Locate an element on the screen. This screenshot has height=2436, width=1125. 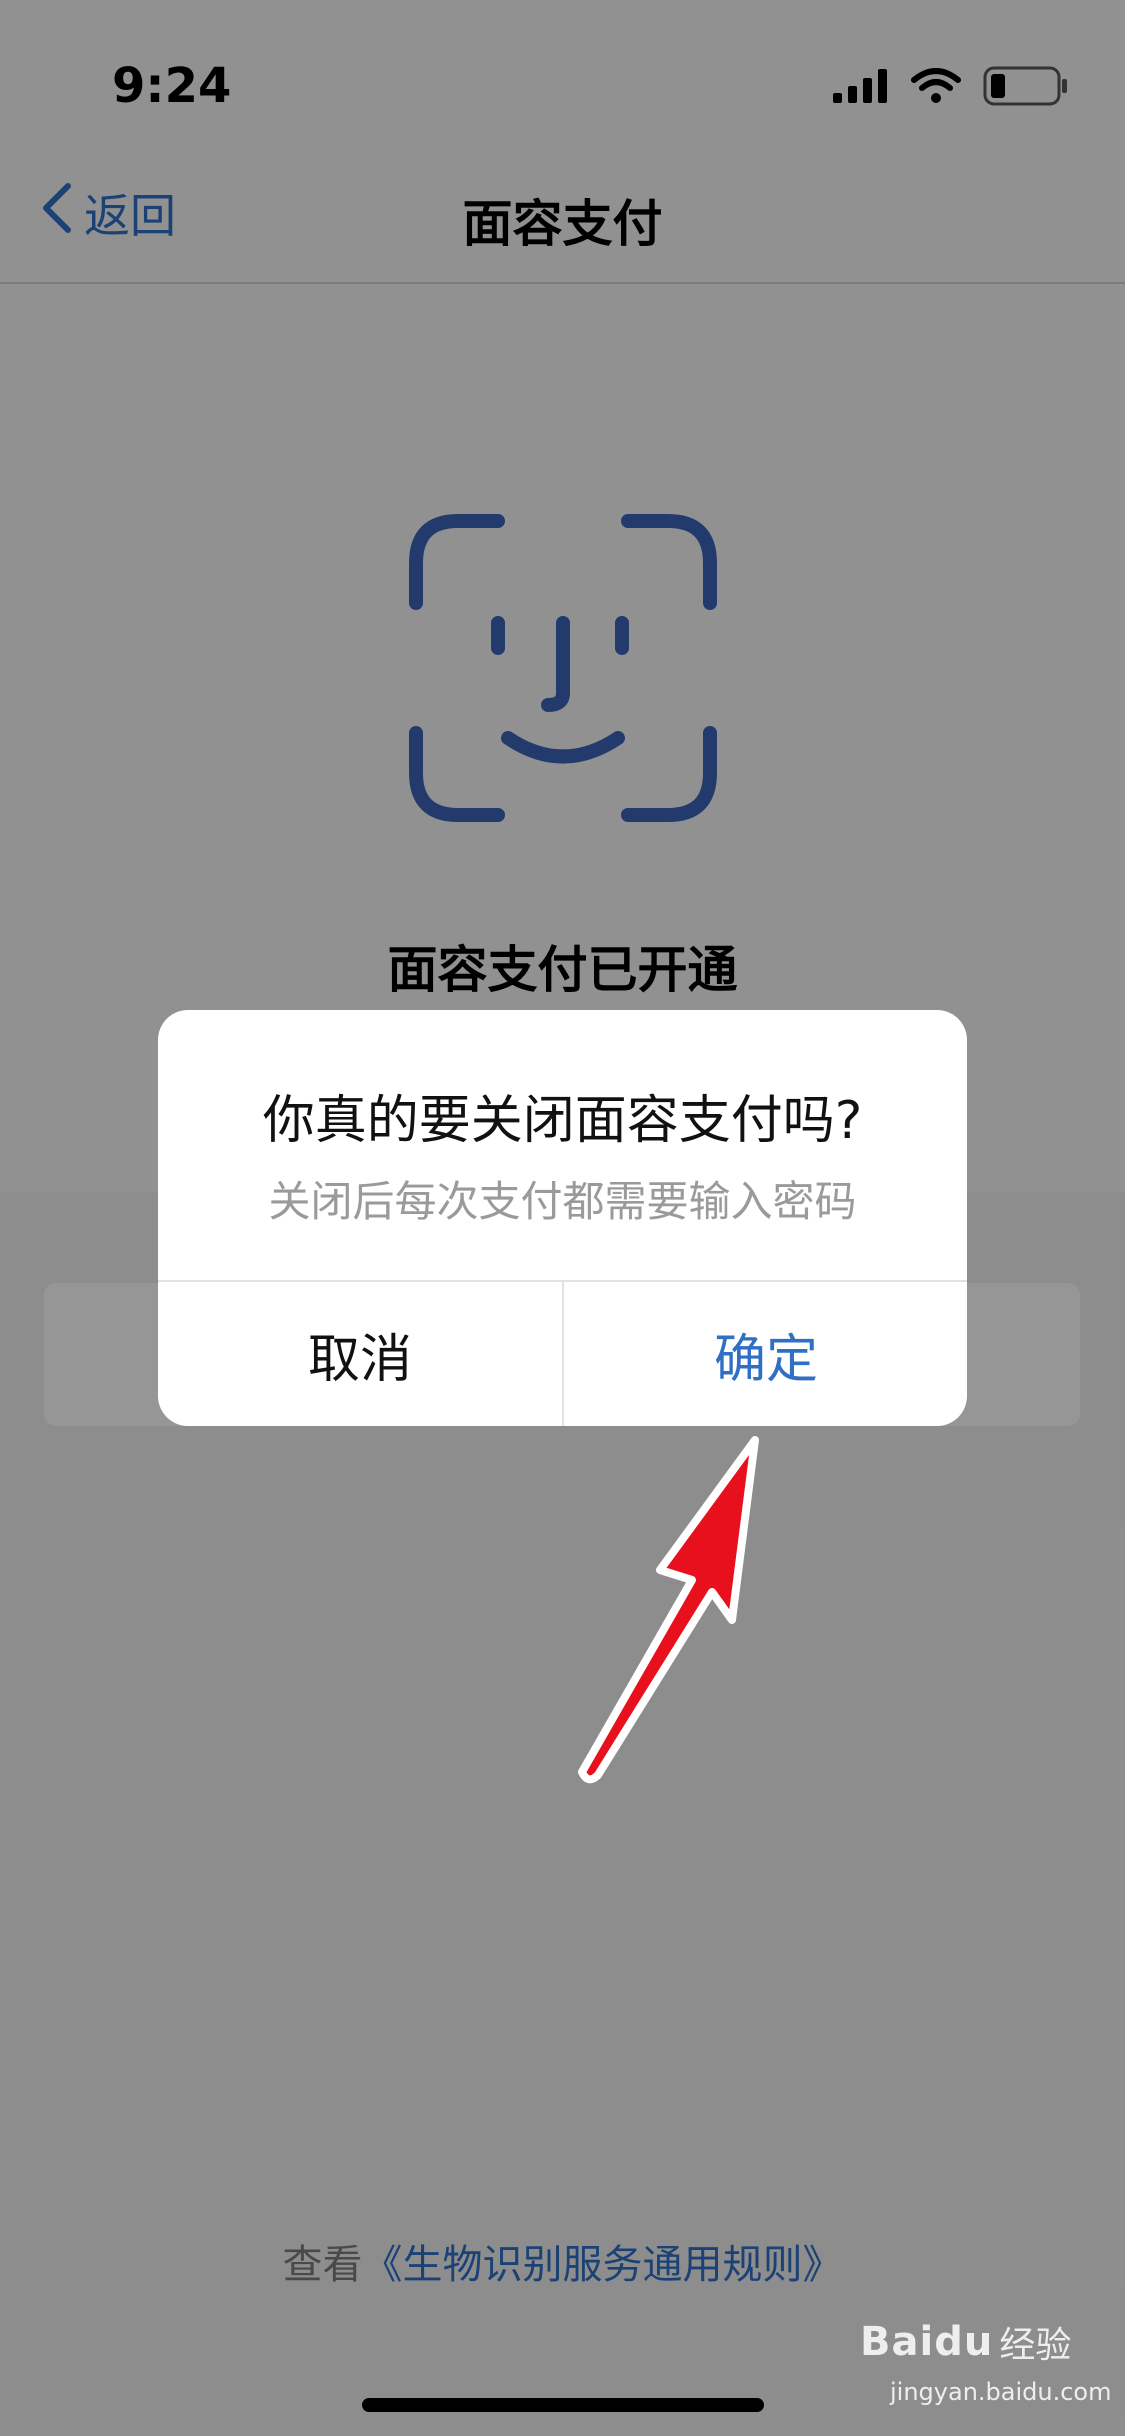
confirm-dialog: 你真的要关闭面容支付吗? 关闭后每次支付都需要输入密码 取消 确定 is located at coordinates (562, 1218).